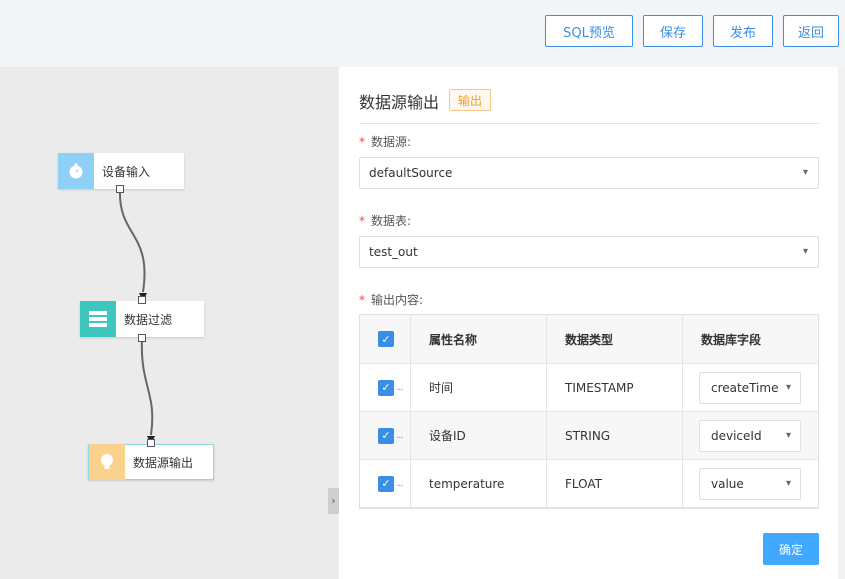  What do you see at coordinates (589, 173) in the screenshot?
I see `source-select: defaultSource ▾` at bounding box center [589, 173].